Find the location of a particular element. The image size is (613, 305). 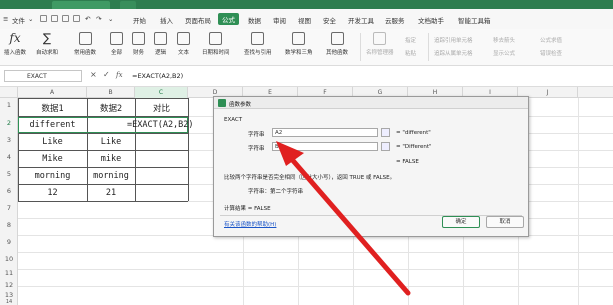

red-pointer-arrow-overlay is located at coordinates (343, 218).